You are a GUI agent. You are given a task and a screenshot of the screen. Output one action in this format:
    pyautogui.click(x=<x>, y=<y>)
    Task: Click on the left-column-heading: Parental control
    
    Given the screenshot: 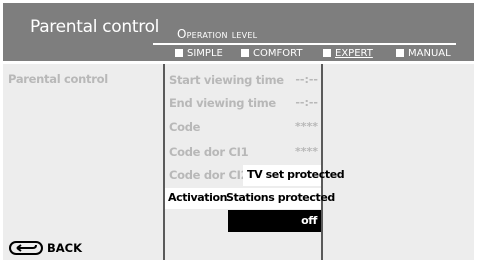 What is the action you would take?
    pyautogui.click(x=58, y=79)
    